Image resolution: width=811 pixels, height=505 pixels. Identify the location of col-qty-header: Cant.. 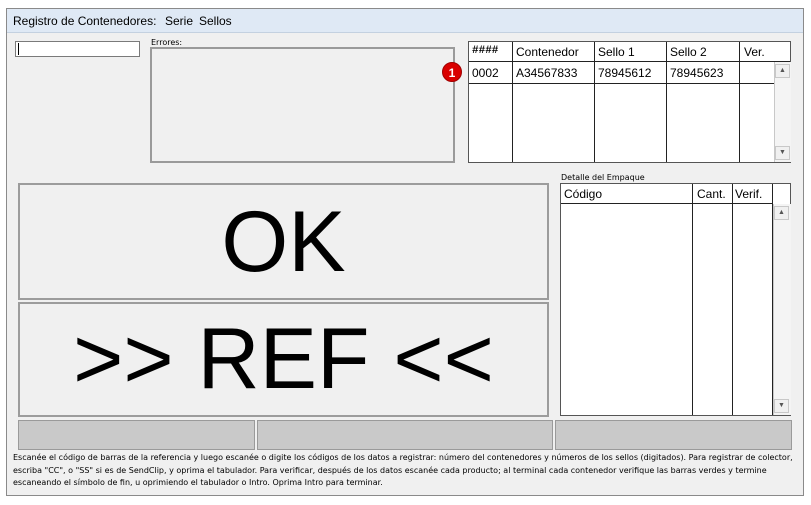
(711, 194).